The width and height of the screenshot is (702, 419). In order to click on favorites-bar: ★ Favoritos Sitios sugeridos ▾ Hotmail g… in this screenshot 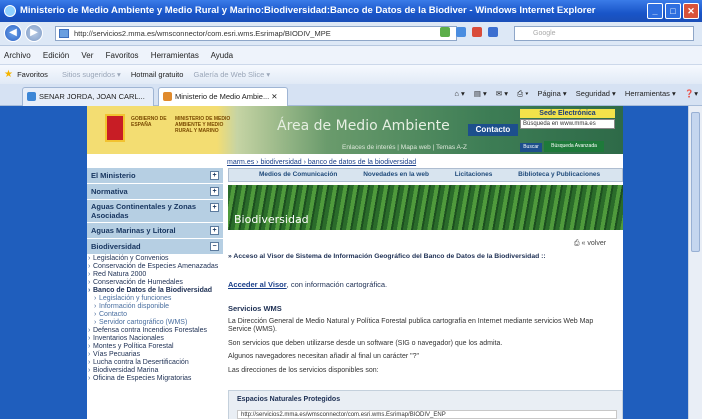, I will do `click(351, 74)`.